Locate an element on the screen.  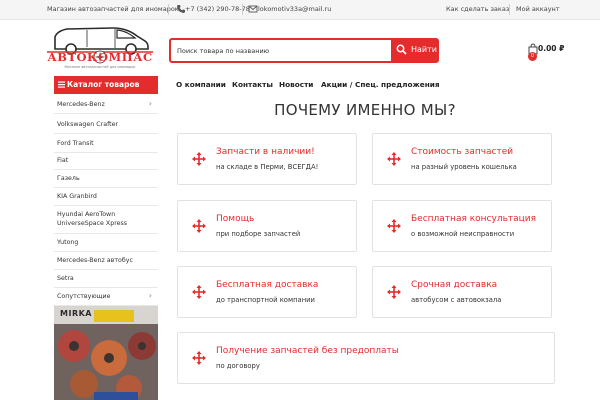
feature-title: Бесплатная доставка is located at coordinates (267, 285).